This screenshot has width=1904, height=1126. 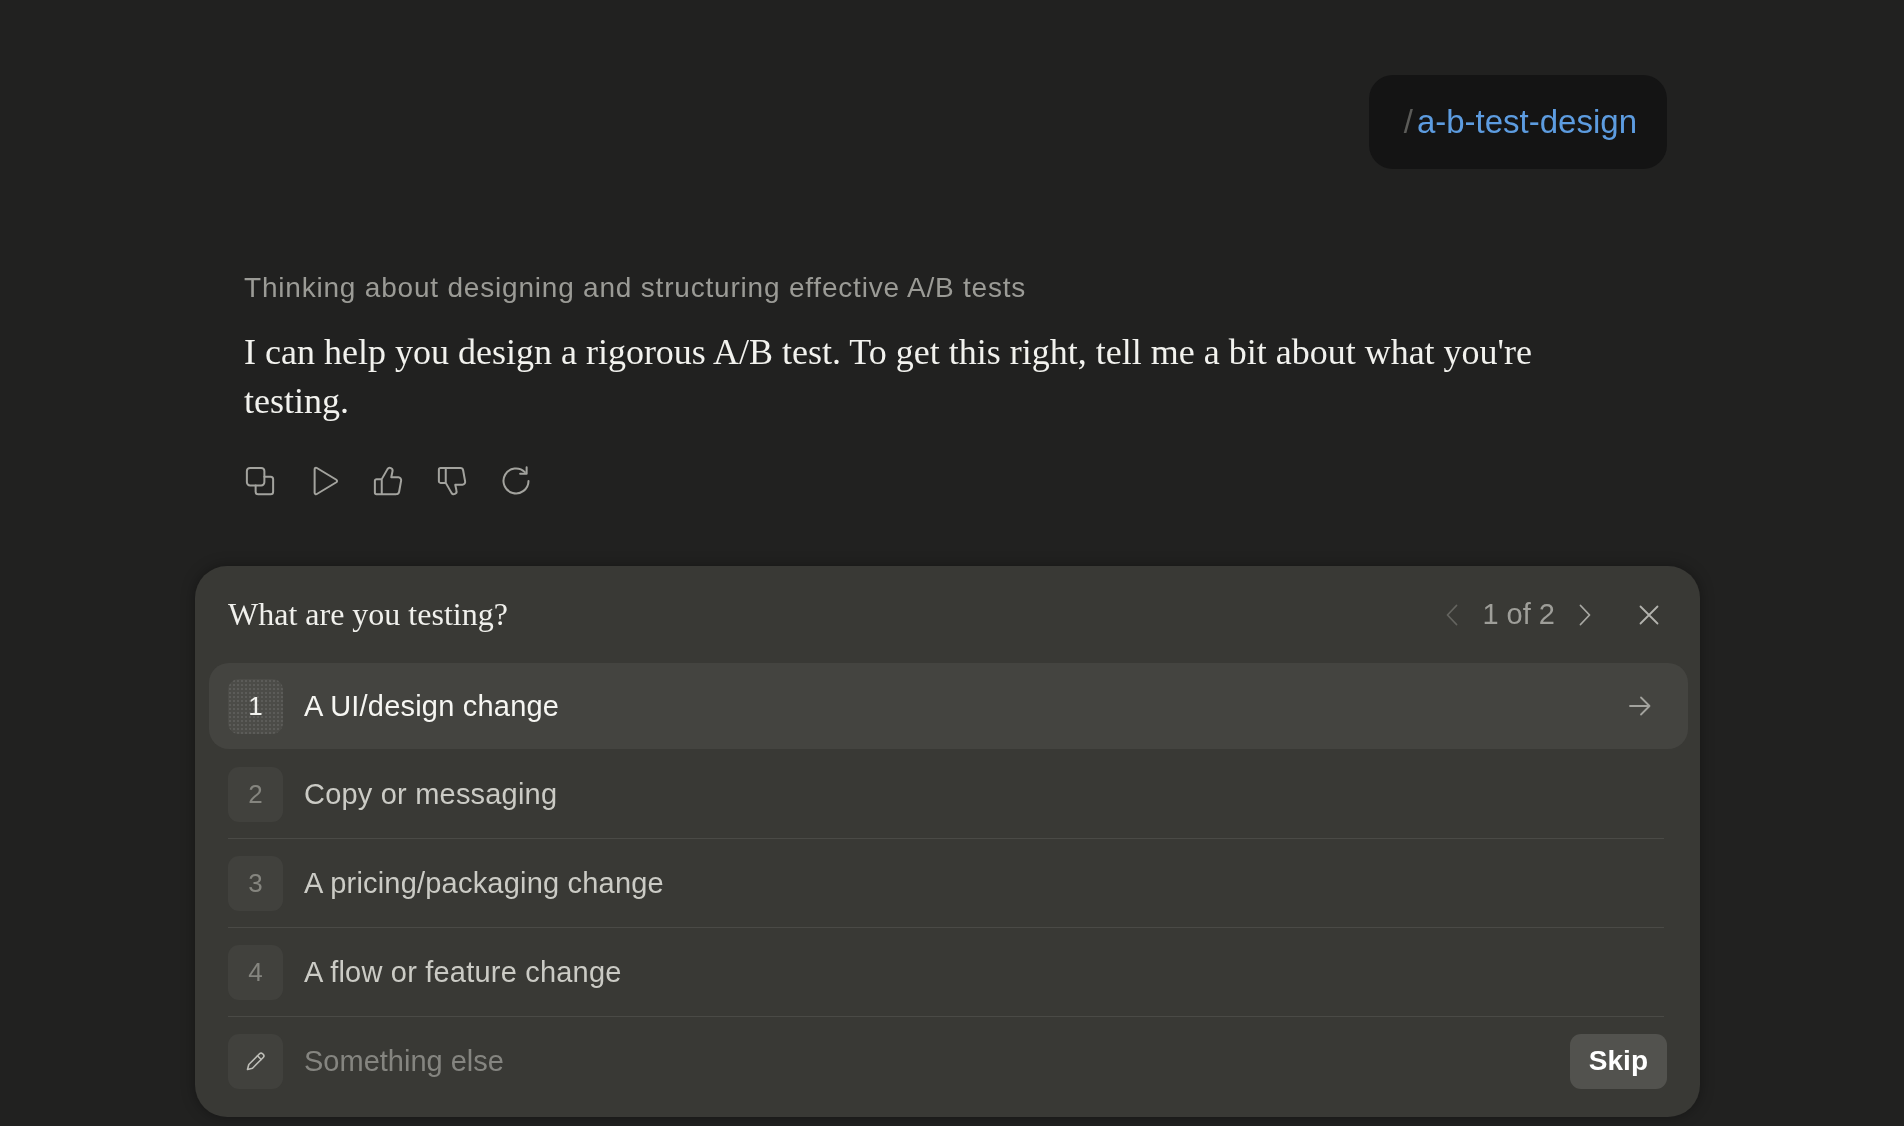 I want to click on slash-prefix: /, so click(x=1408, y=122).